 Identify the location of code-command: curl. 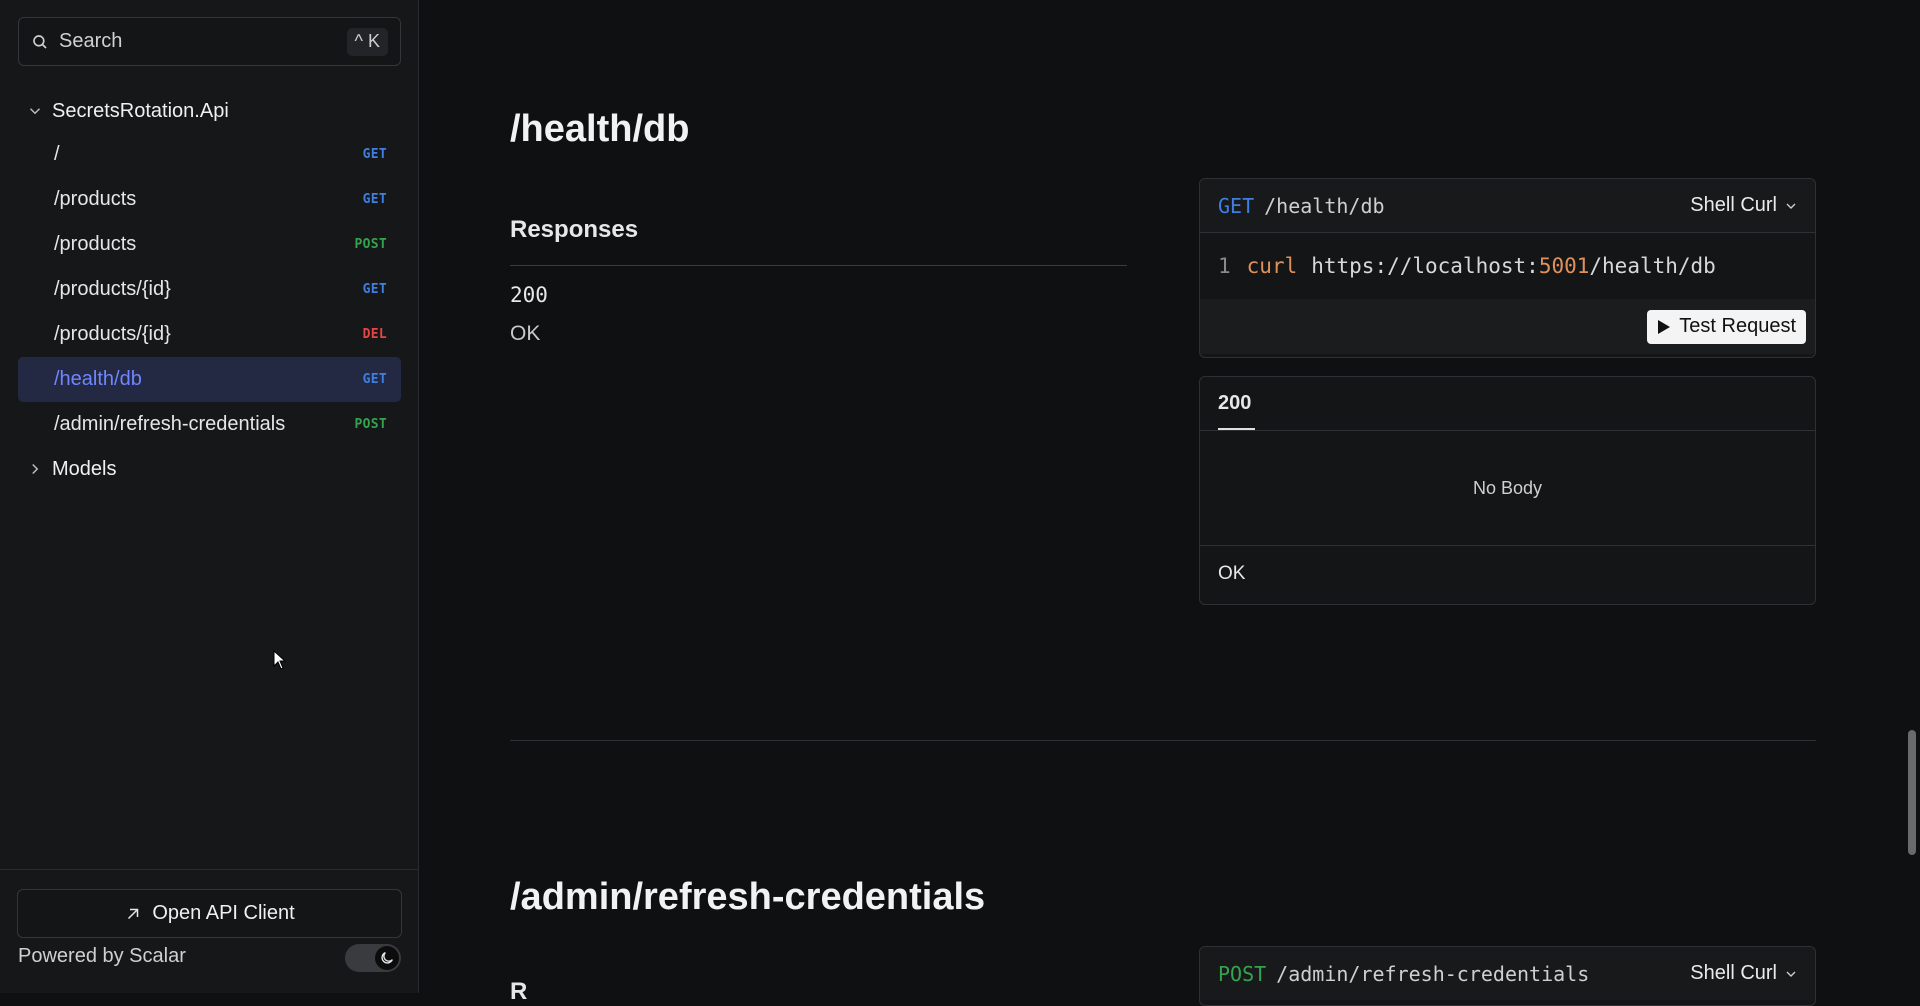
(1272, 266).